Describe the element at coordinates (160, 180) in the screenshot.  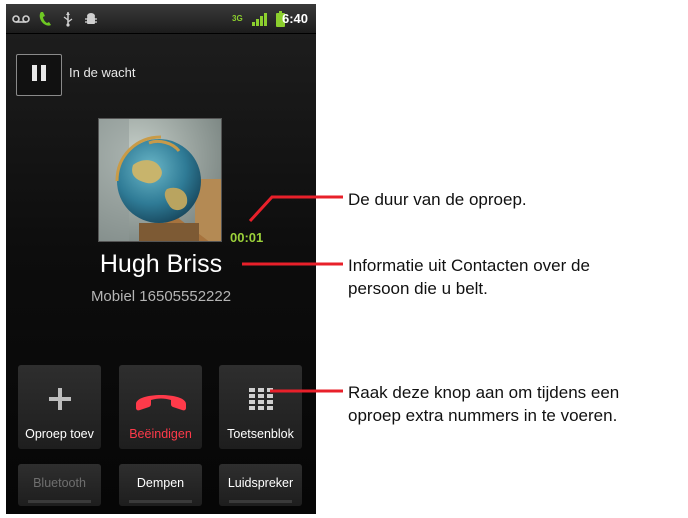
I see `contact-photo` at that location.